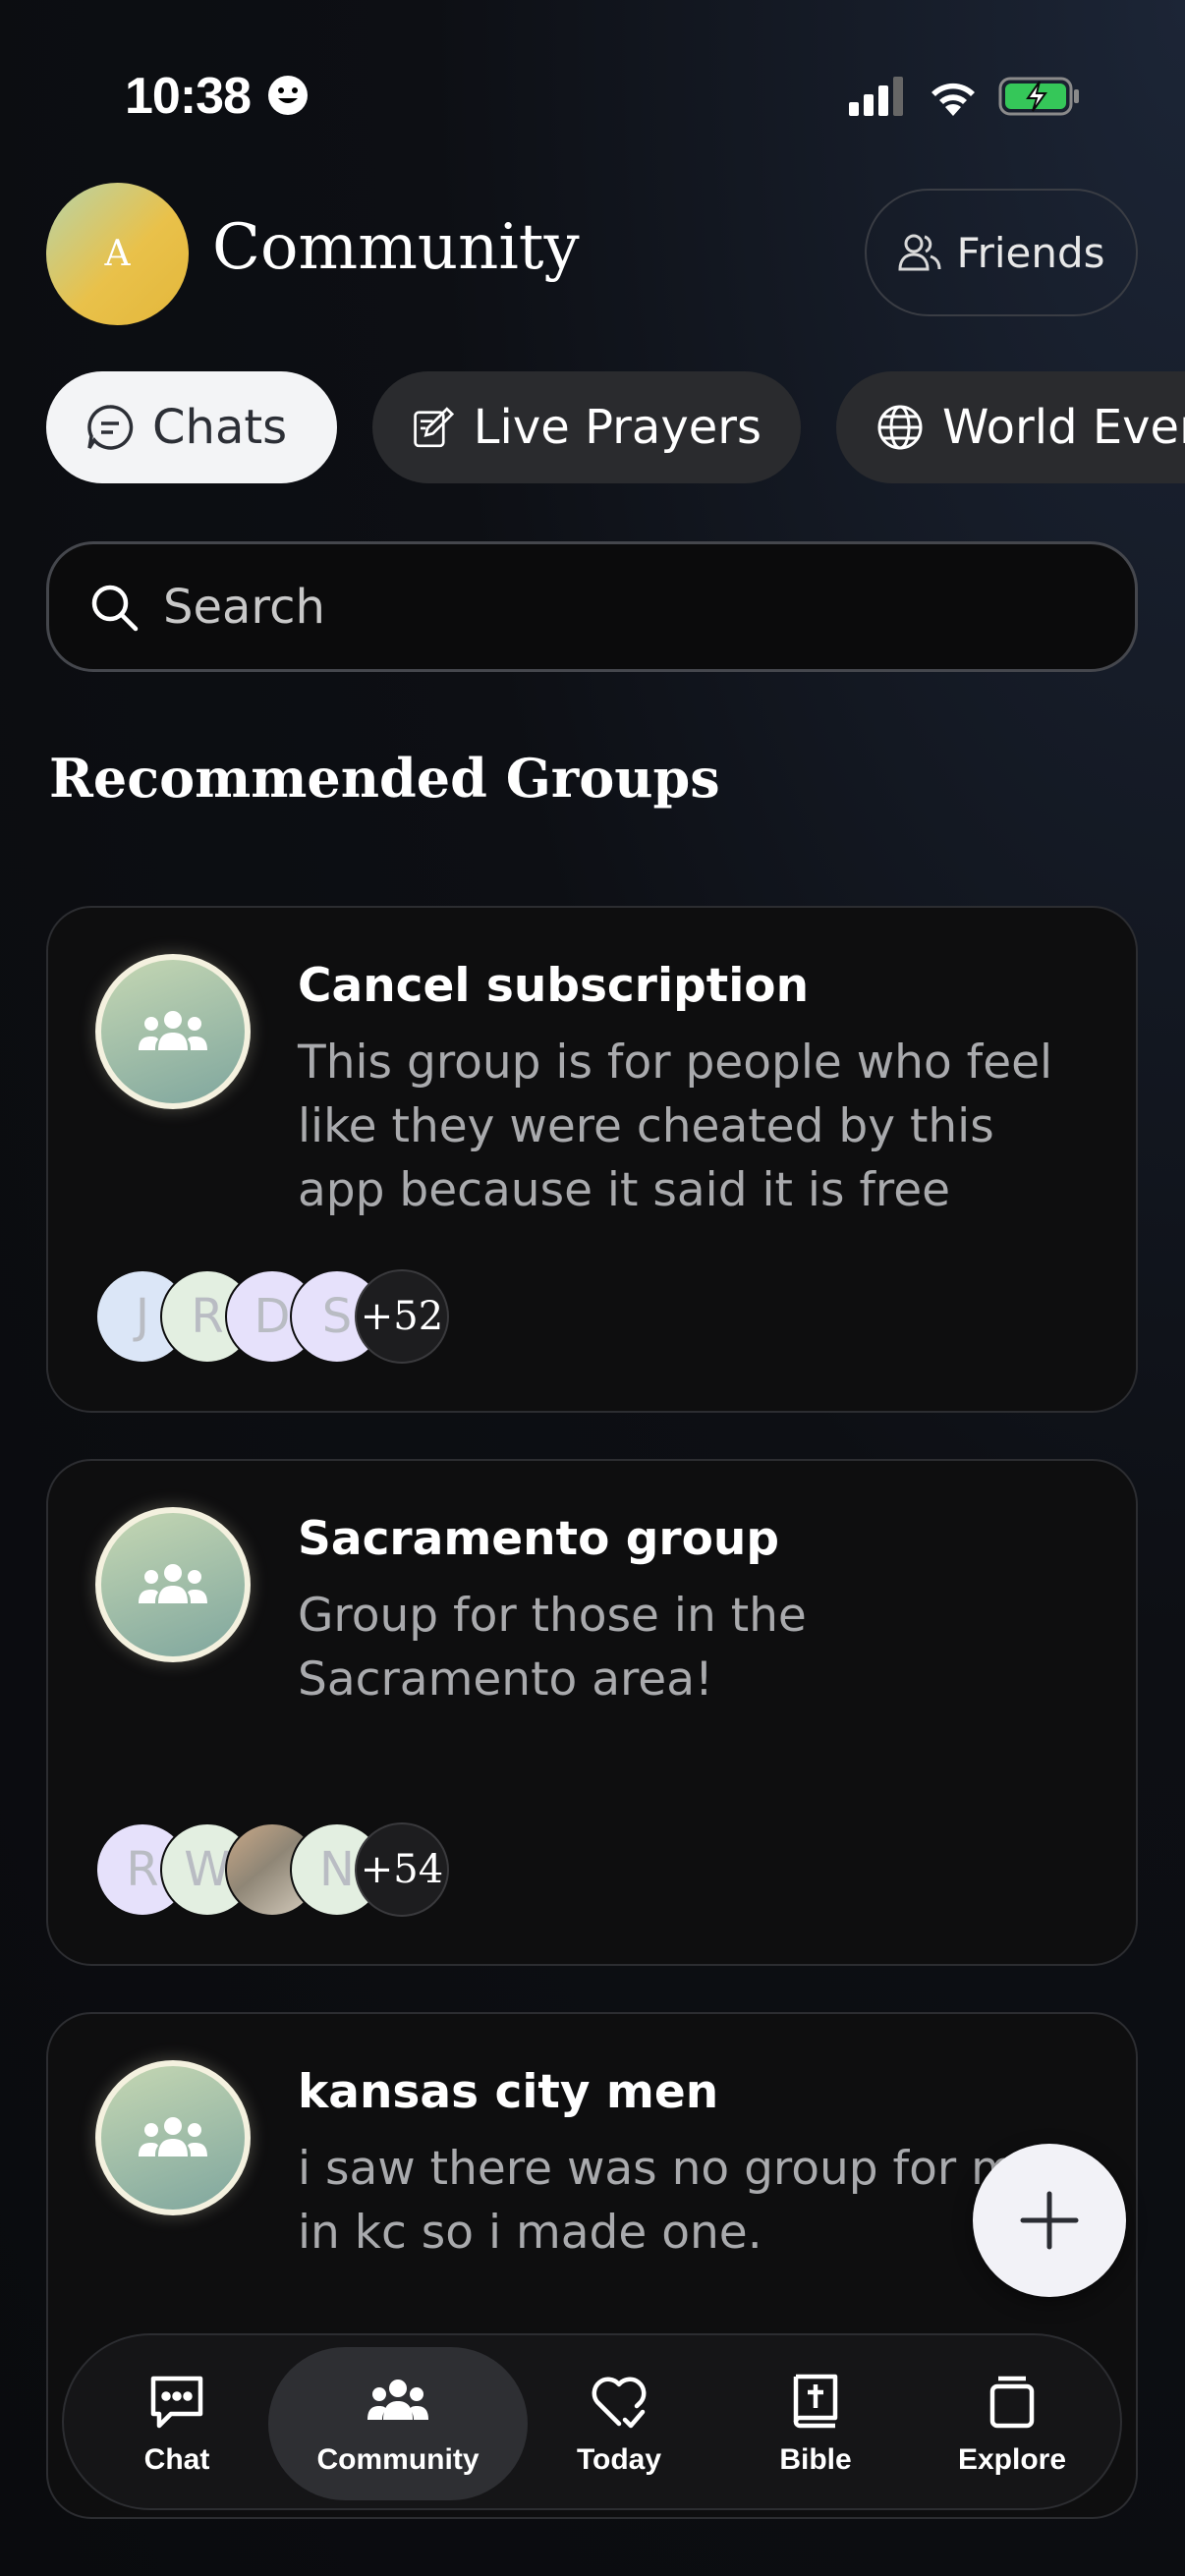 This screenshot has height=2576, width=1185. Describe the element at coordinates (876, 96) in the screenshot. I see `cellular-signal-icon` at that location.